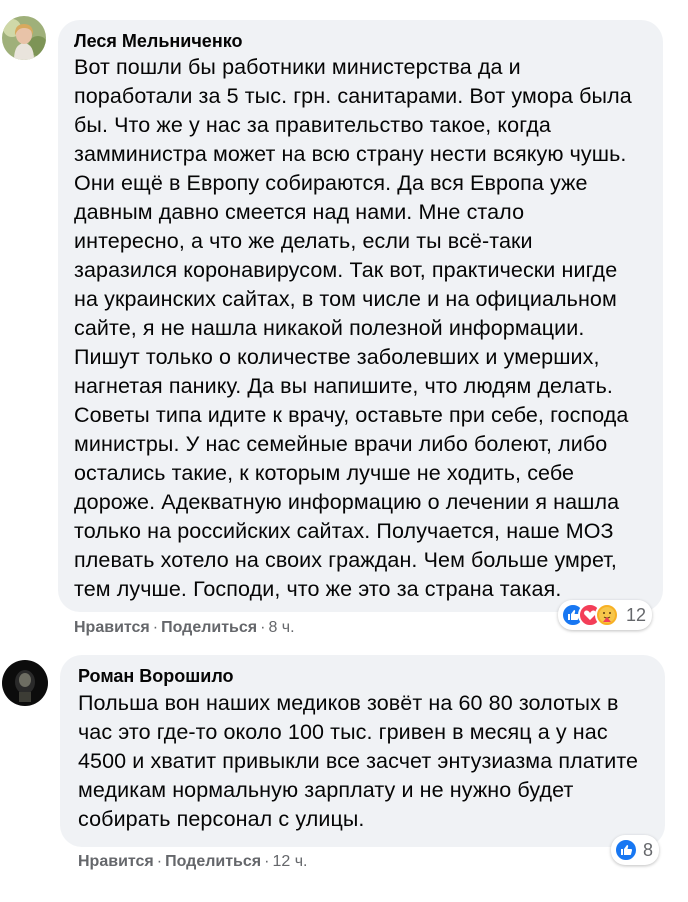  I want to click on comment-author: Леся Мельниченко, so click(360, 41).